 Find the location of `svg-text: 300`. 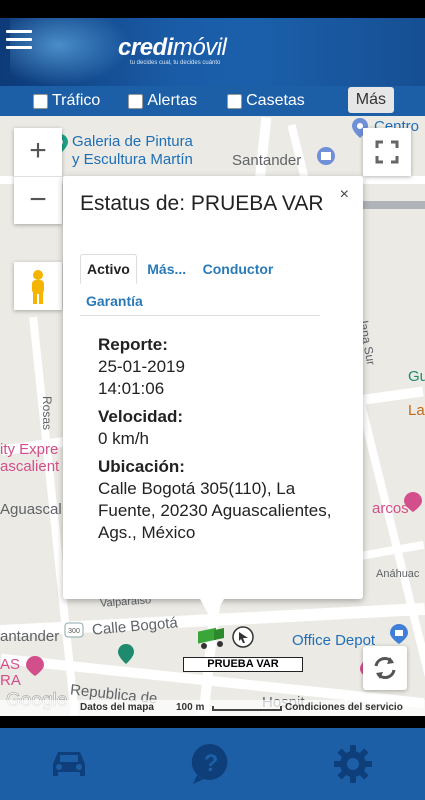

svg-text: 300 is located at coordinates (74, 631).